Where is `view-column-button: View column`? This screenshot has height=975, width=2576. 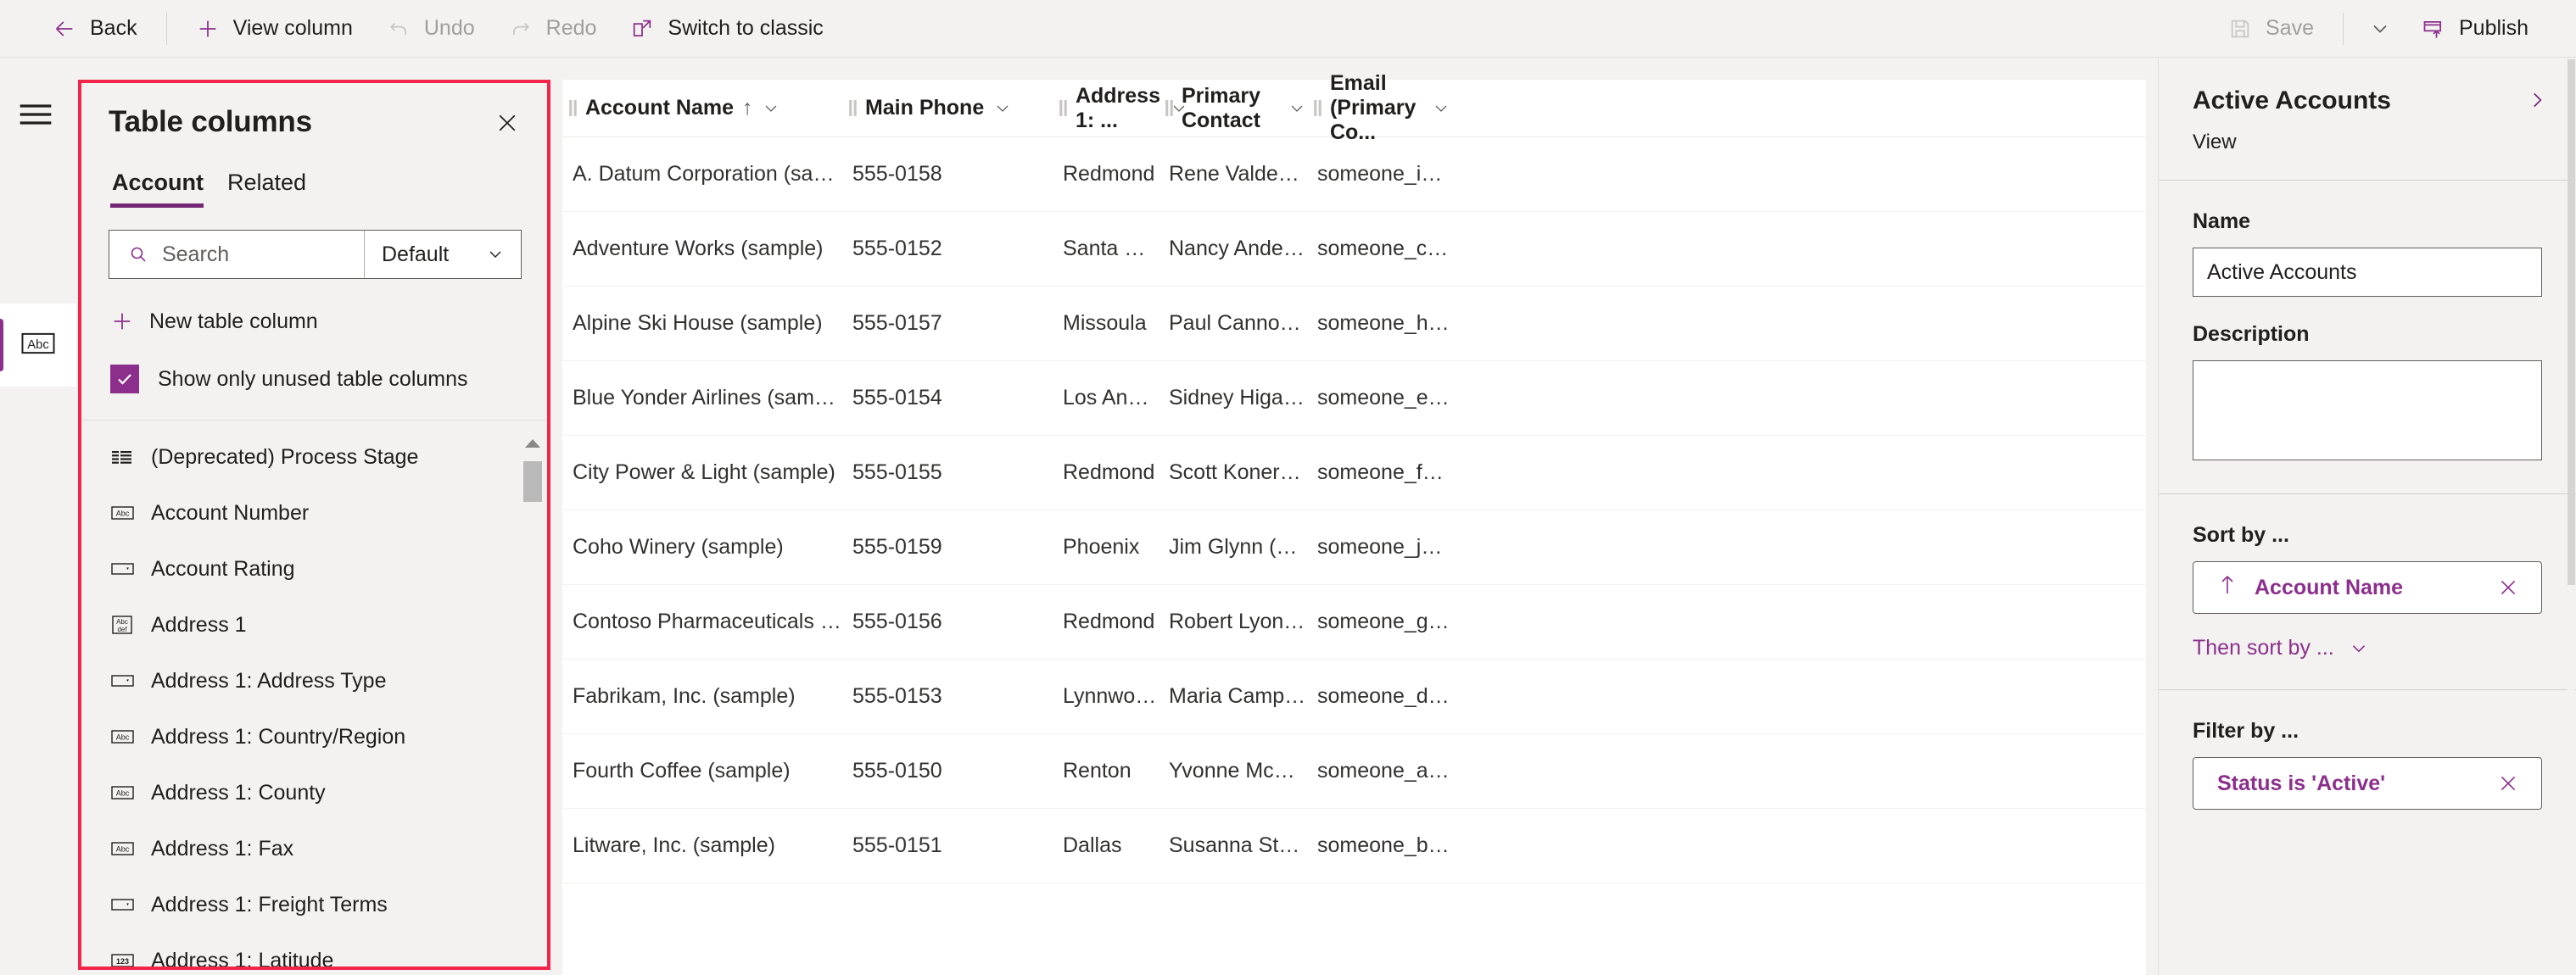
view-column-button: View column is located at coordinates (274, 28).